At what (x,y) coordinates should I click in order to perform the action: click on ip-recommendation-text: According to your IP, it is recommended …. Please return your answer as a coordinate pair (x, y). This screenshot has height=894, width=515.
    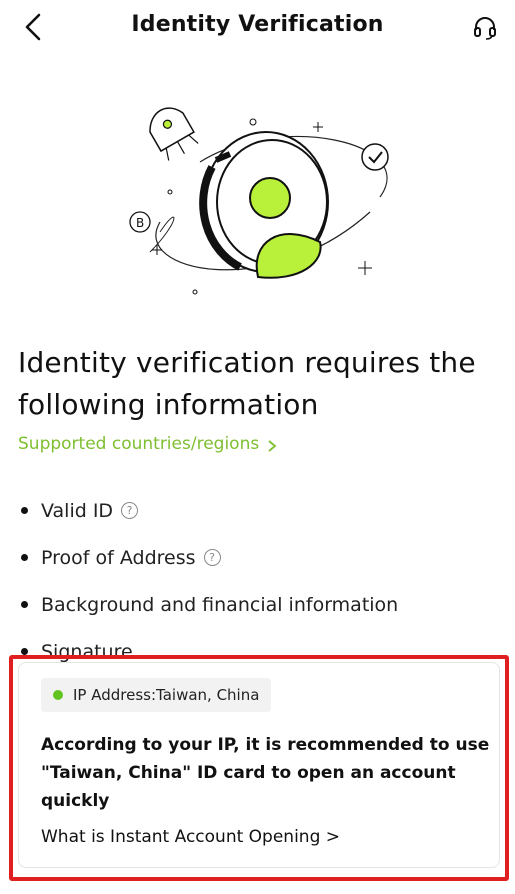
    Looking at the image, I should click on (265, 773).